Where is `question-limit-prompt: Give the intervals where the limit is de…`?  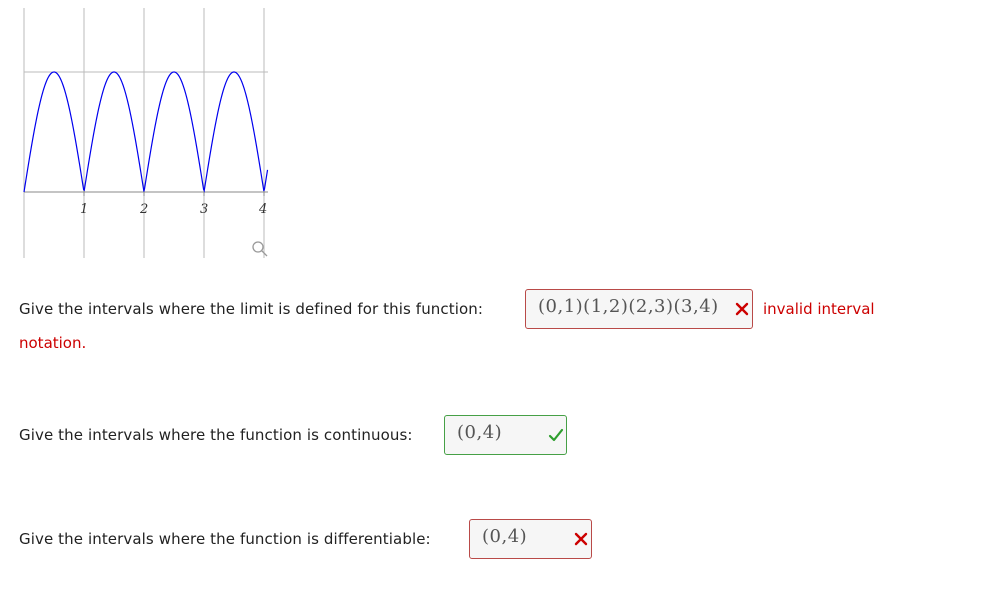 question-limit-prompt: Give the intervals where the limit is de… is located at coordinates (251, 309).